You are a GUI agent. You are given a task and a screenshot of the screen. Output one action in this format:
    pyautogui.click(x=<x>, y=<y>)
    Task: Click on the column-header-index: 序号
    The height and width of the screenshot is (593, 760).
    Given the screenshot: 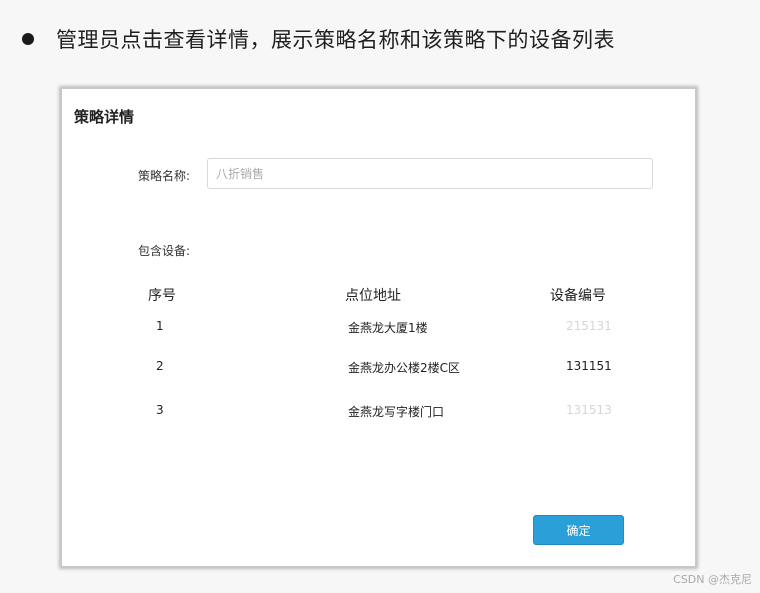 What is the action you would take?
    pyautogui.click(x=162, y=296)
    